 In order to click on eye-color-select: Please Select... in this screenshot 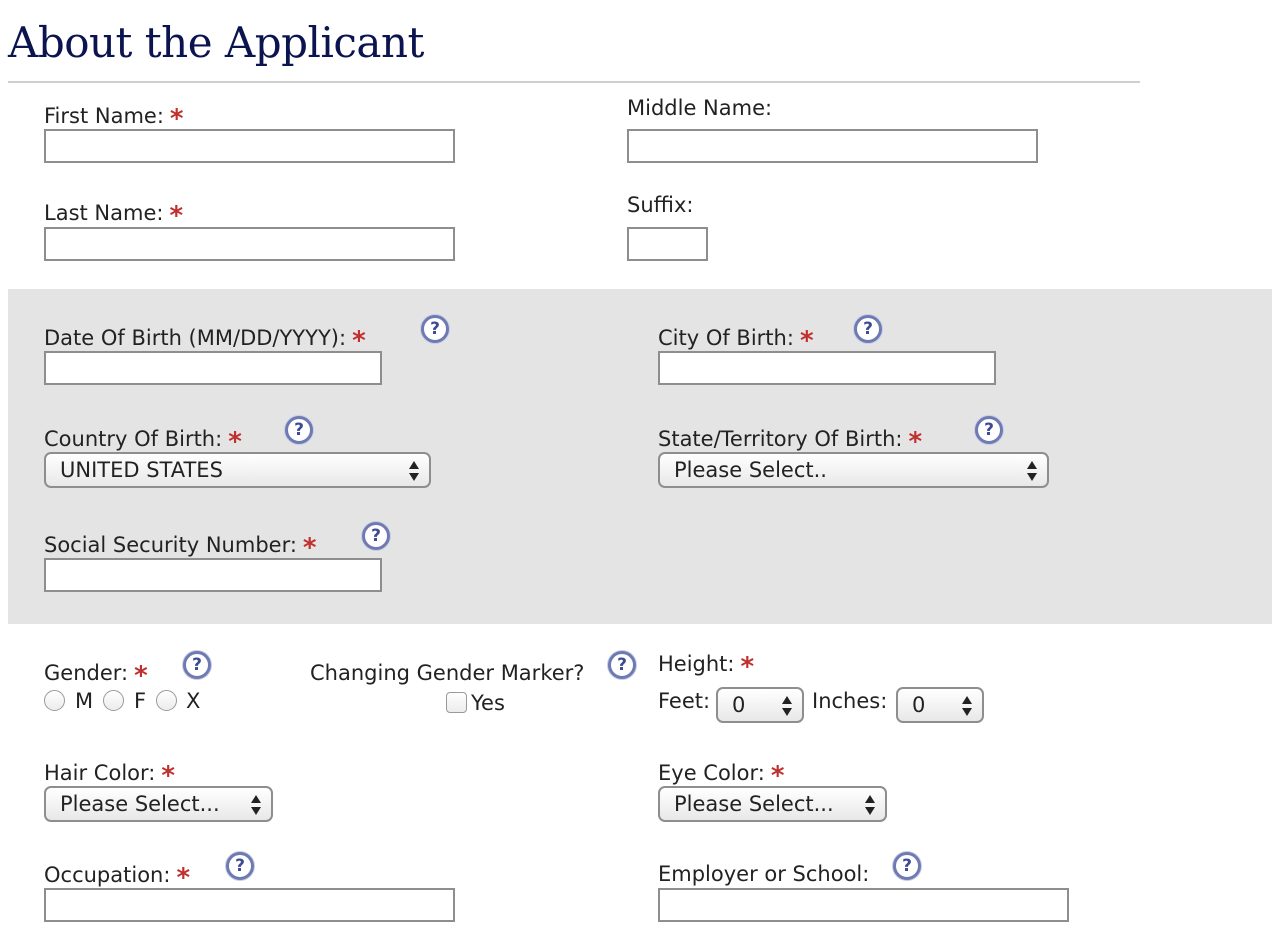, I will do `click(772, 804)`.